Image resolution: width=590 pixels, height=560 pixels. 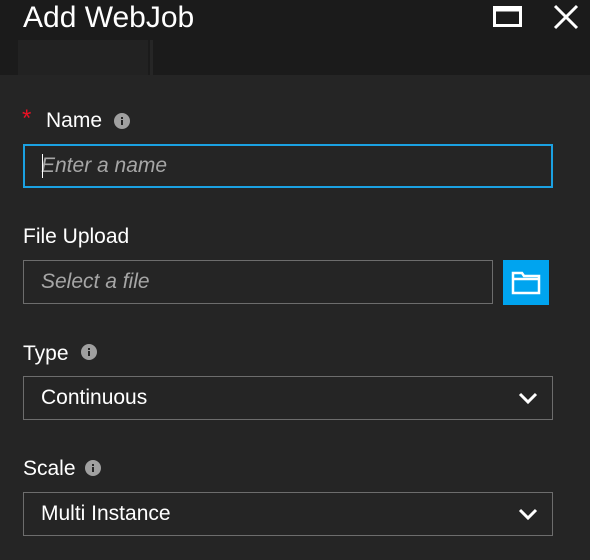 What do you see at coordinates (109, 17) in the screenshot?
I see `blade-title: Add WebJob` at bounding box center [109, 17].